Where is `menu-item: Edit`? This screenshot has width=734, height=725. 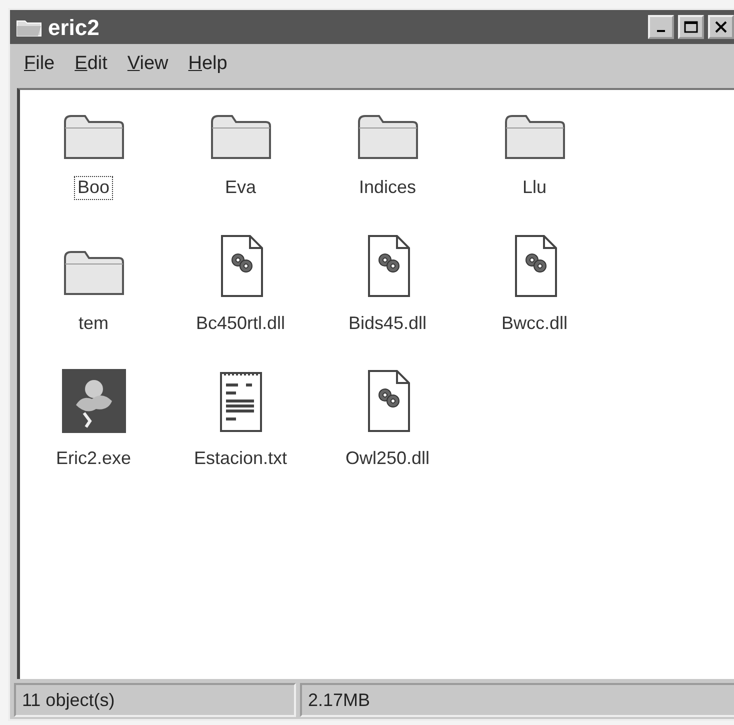 menu-item: Edit is located at coordinates (91, 64).